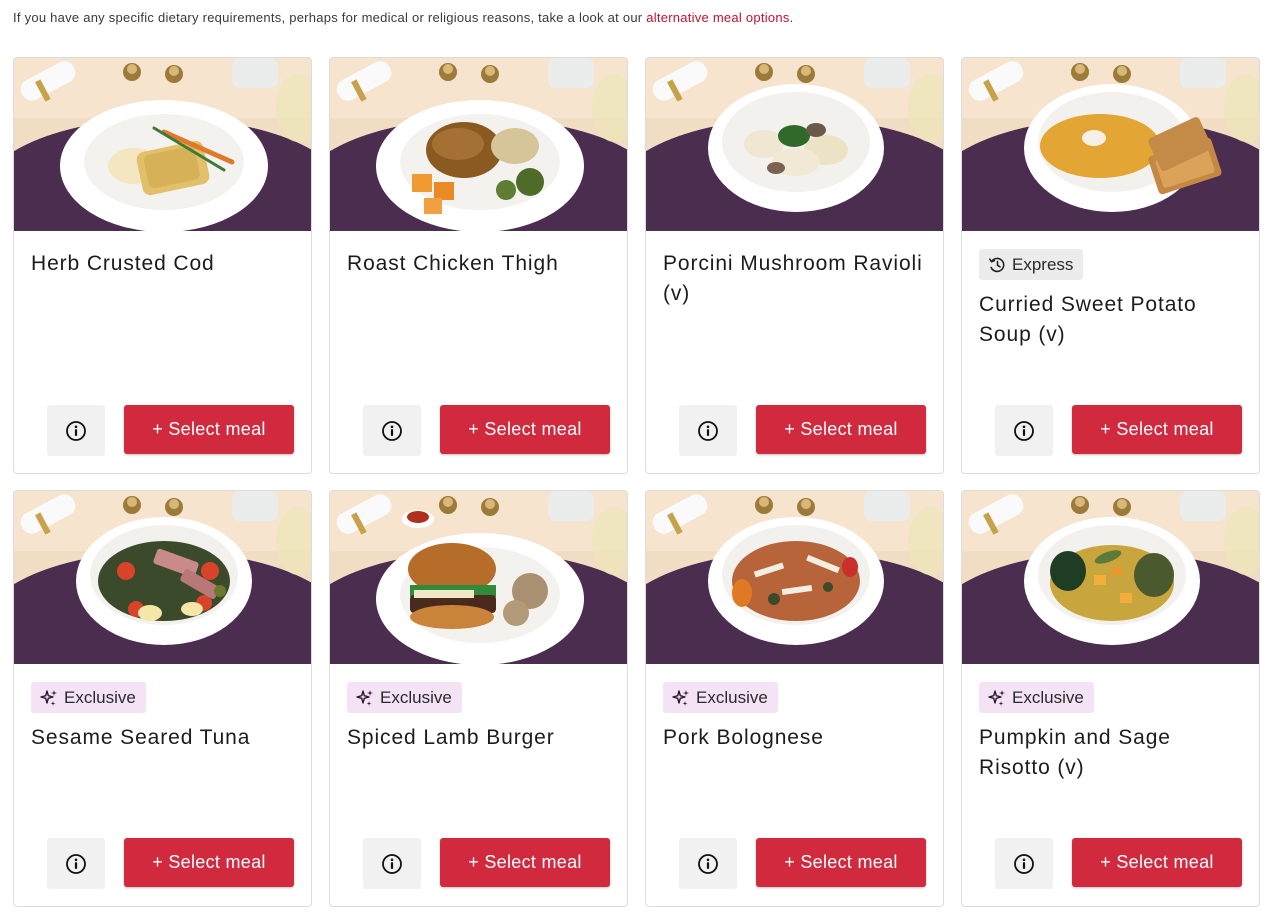  Describe the element at coordinates (997, 265) in the screenshot. I see `clock-icon` at that location.